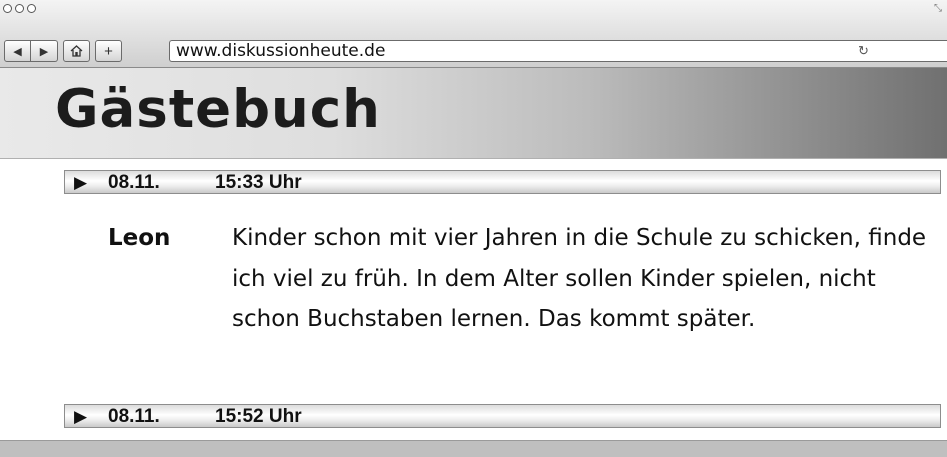 The height and width of the screenshot is (457, 947). Describe the element at coordinates (7, 8) in the screenshot. I see `close-window-button` at that location.